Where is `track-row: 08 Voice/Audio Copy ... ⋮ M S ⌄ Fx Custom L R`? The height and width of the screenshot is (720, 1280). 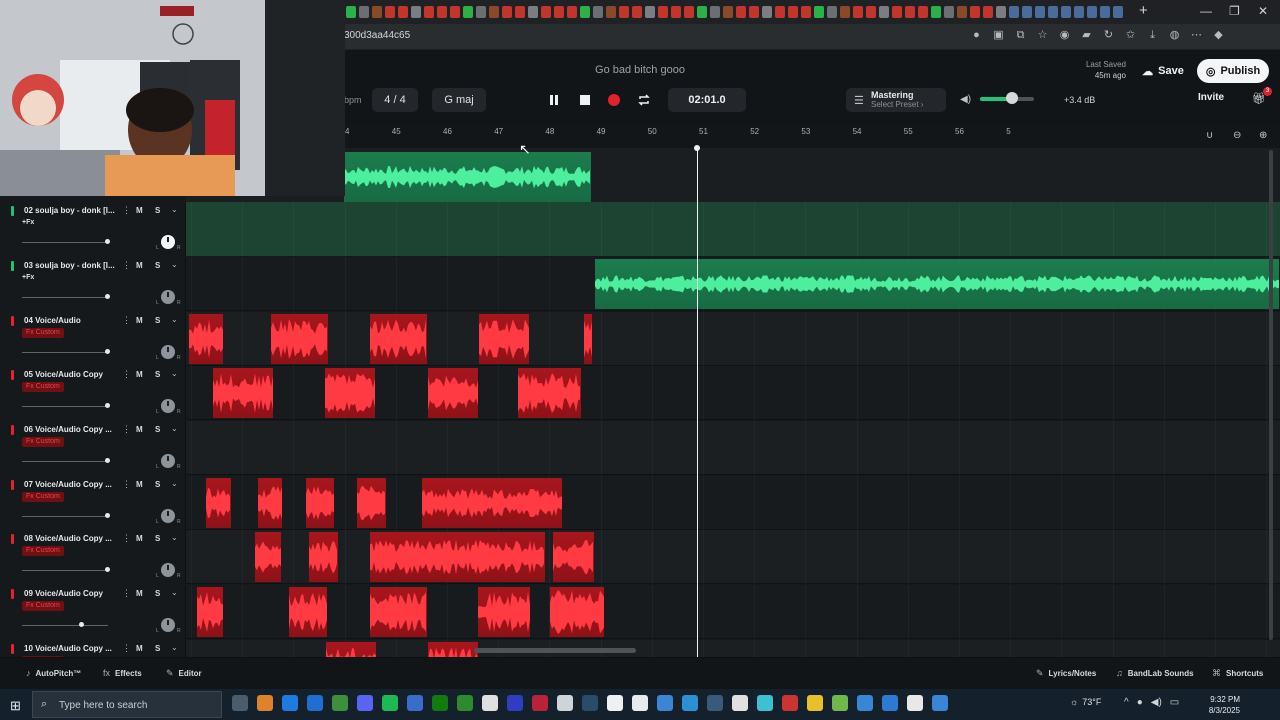 track-row: 08 Voice/Audio Copy ... ⋮ M S ⌄ Fx Custom L R is located at coordinates (640, 557).